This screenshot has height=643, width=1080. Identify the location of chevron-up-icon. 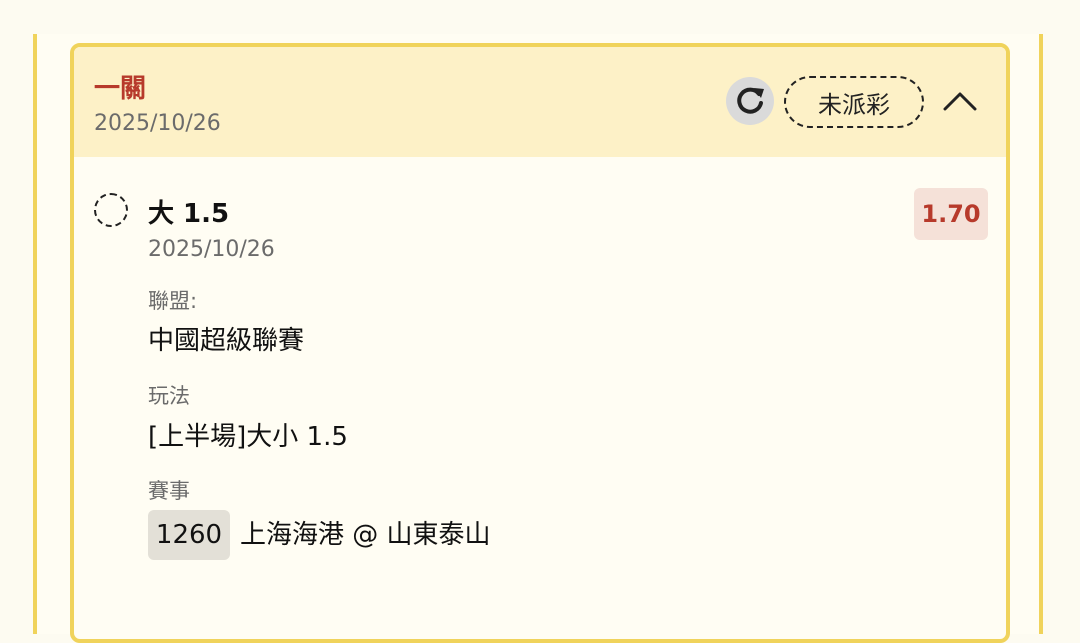
(960, 101).